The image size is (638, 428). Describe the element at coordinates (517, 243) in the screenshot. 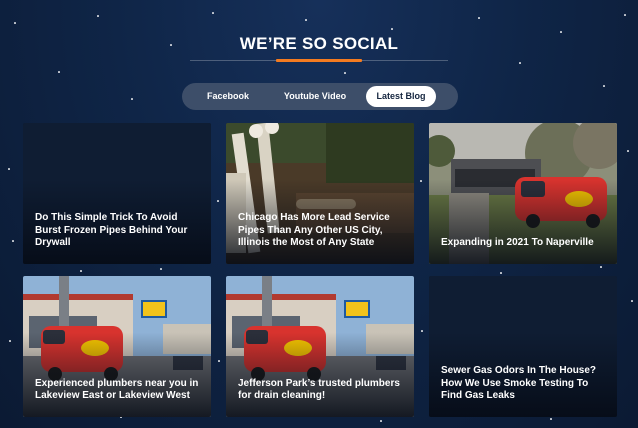

I see `blog-card-title: Expanding in 2021 To Naperville` at that location.